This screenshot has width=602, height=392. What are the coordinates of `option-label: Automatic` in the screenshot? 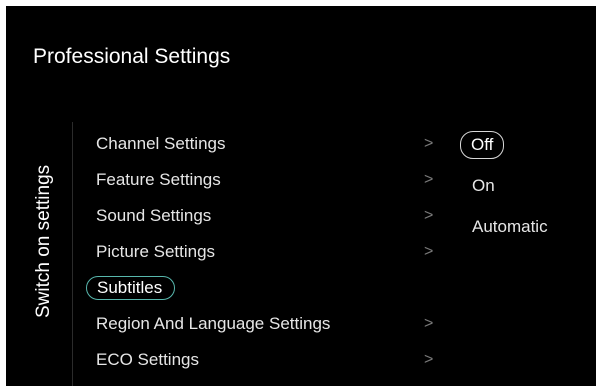 It's located at (510, 226).